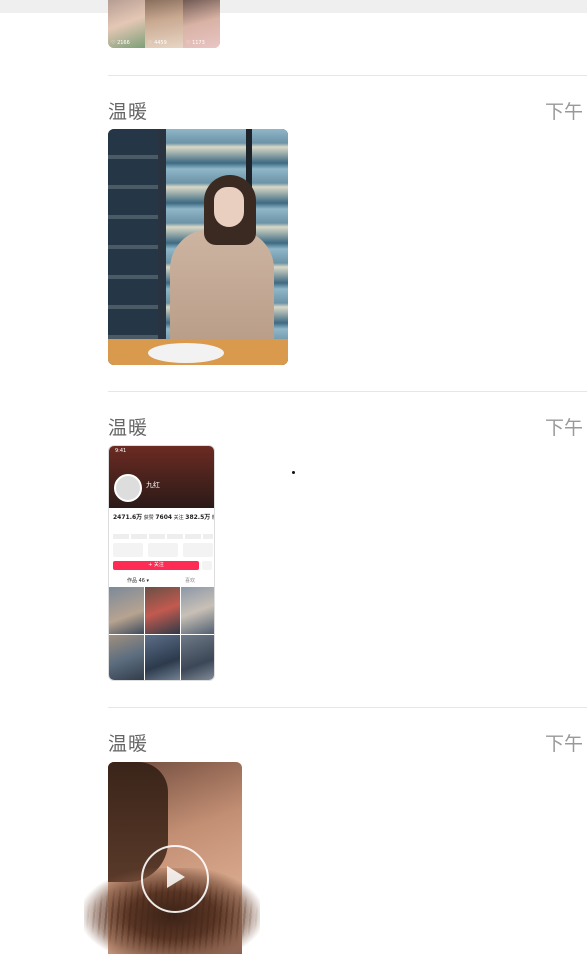  I want to click on profile-tabs: 作品 46 ▾ 喜欢, so click(161, 580).